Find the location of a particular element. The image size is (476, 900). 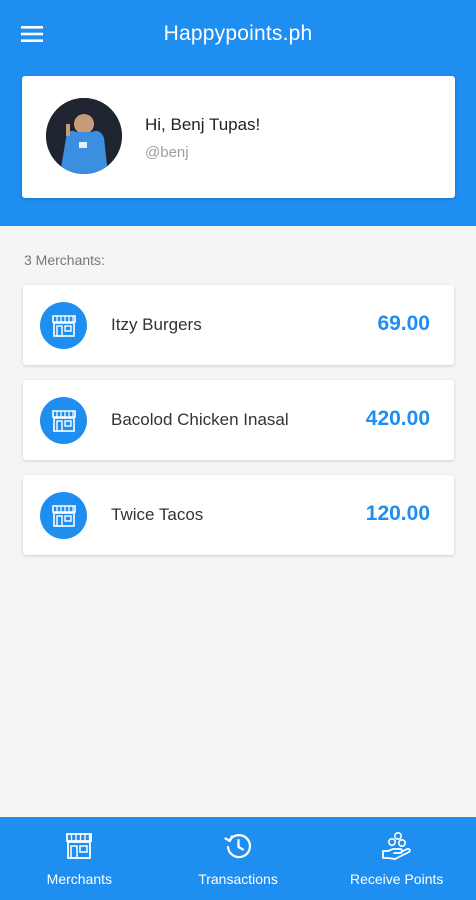

hand-receive-icon is located at coordinates (397, 846).